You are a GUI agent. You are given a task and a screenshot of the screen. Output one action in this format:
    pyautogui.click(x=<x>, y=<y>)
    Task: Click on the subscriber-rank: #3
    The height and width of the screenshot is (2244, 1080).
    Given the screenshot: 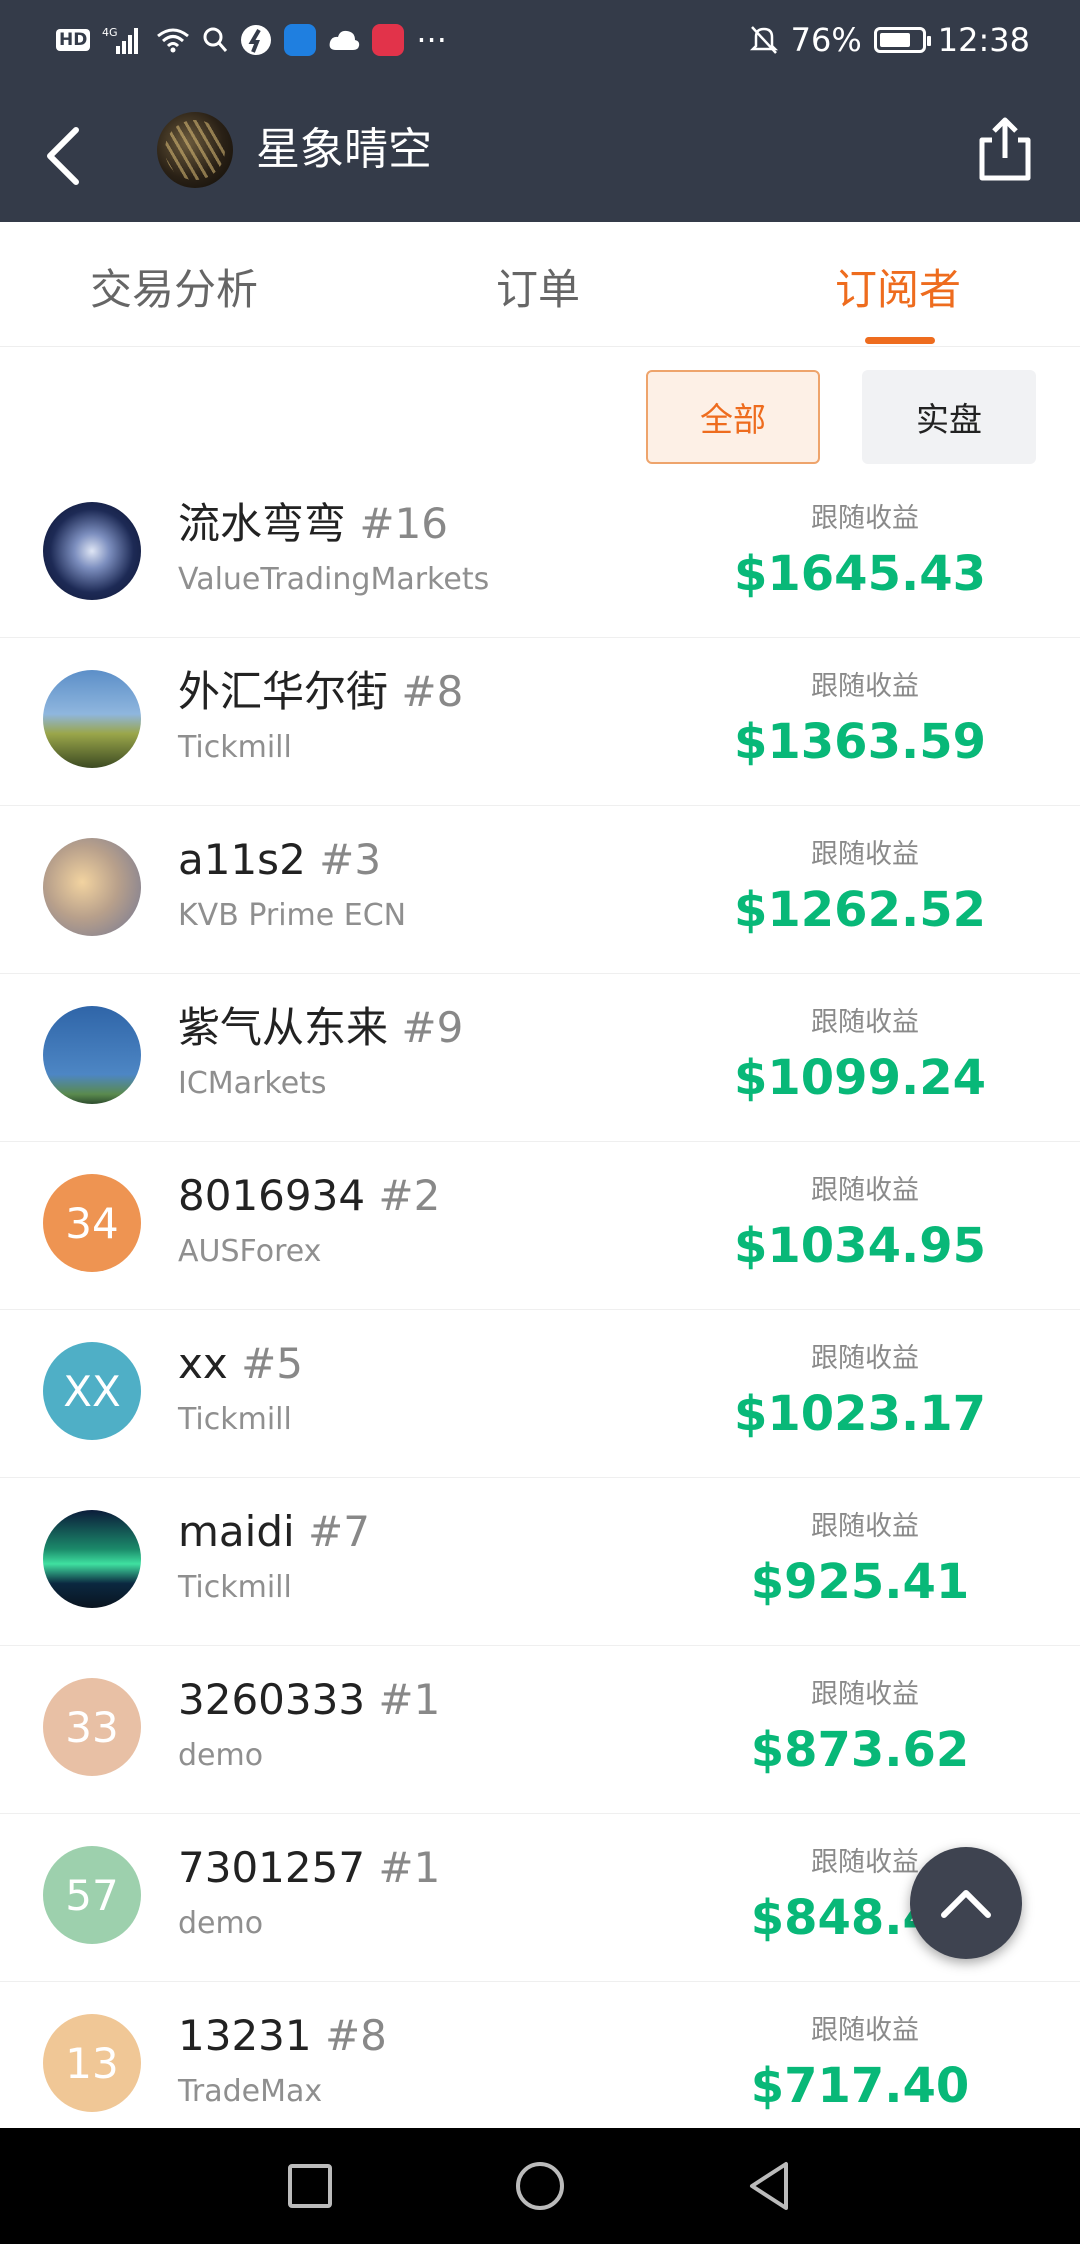 What is the action you would take?
    pyautogui.click(x=350, y=859)
    